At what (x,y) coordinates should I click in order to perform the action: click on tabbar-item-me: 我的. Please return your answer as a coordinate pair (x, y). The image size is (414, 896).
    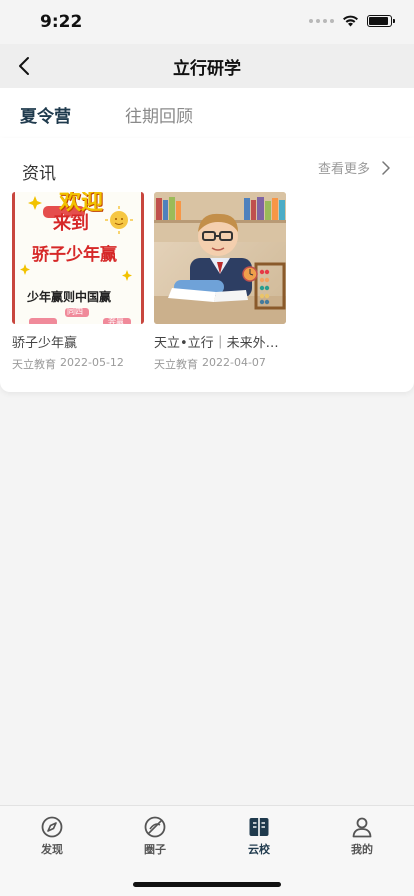
    Looking at the image, I should click on (362, 836).